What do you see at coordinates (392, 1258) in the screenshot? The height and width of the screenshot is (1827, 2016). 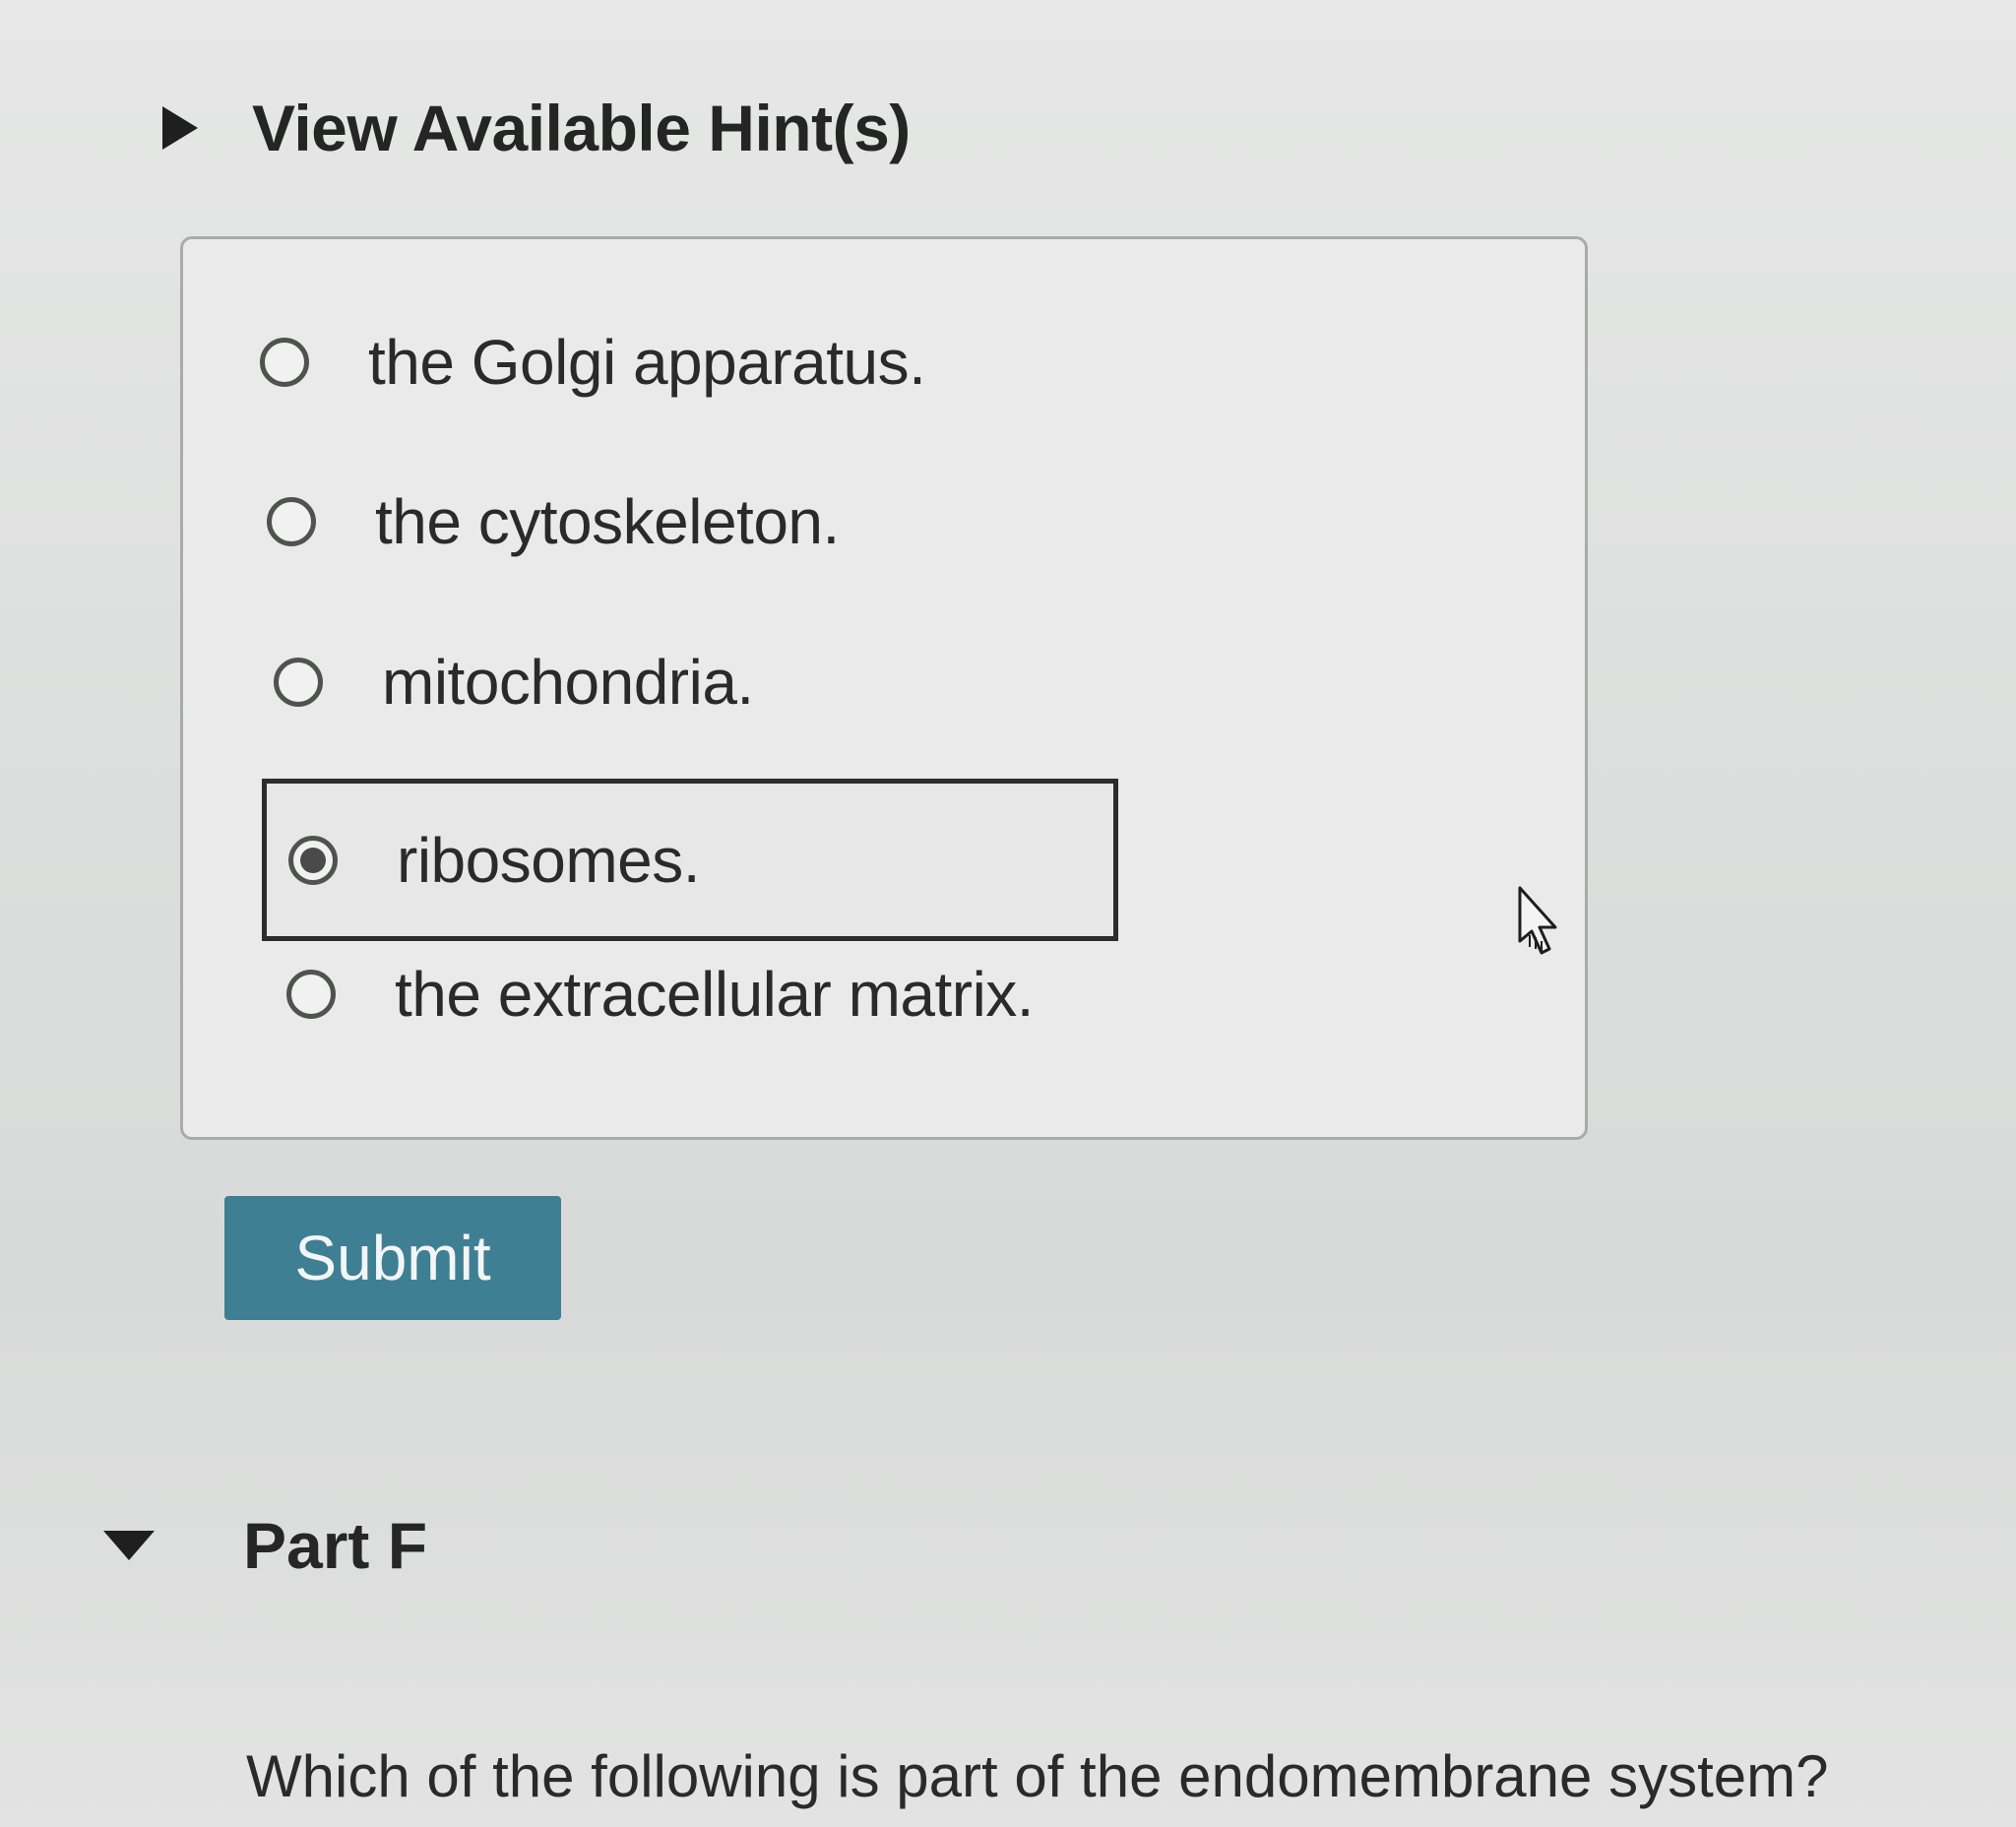 I see `submit-button: Submit` at bounding box center [392, 1258].